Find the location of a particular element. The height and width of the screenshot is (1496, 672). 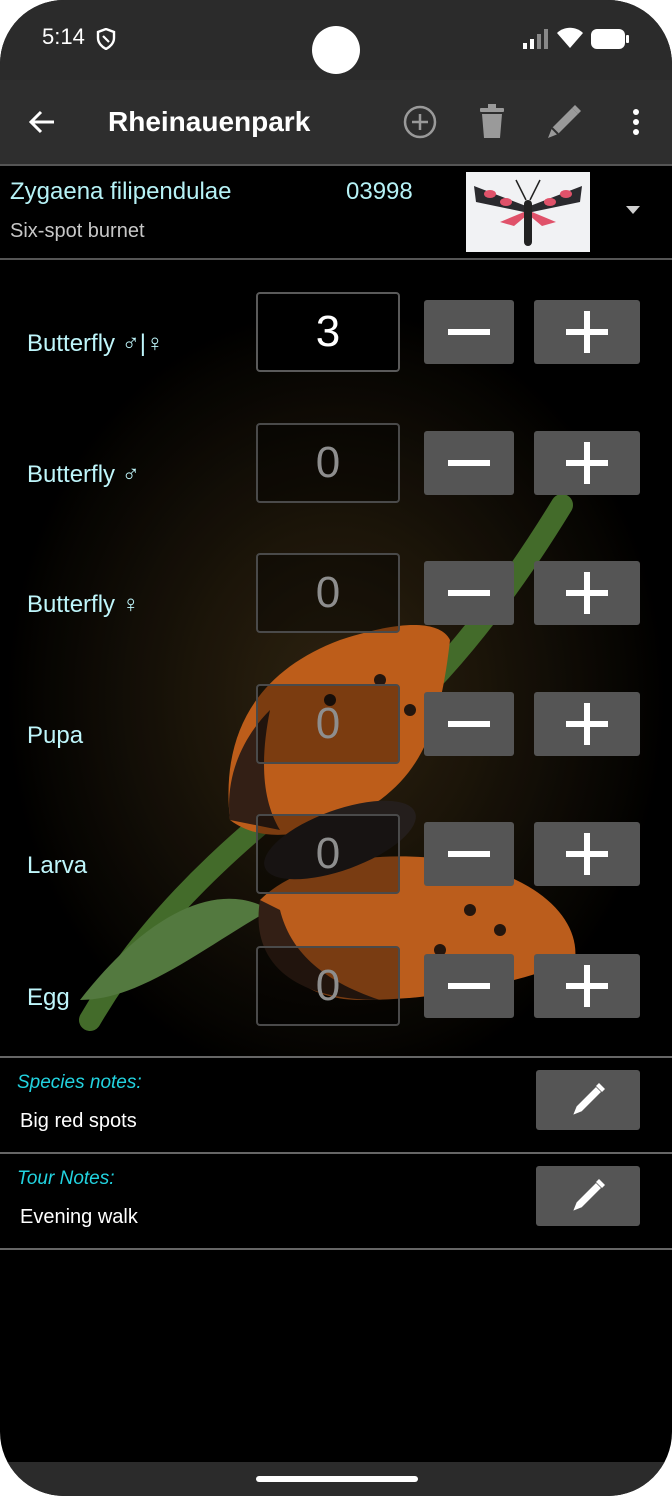

trash-icon is located at coordinates (492, 122).